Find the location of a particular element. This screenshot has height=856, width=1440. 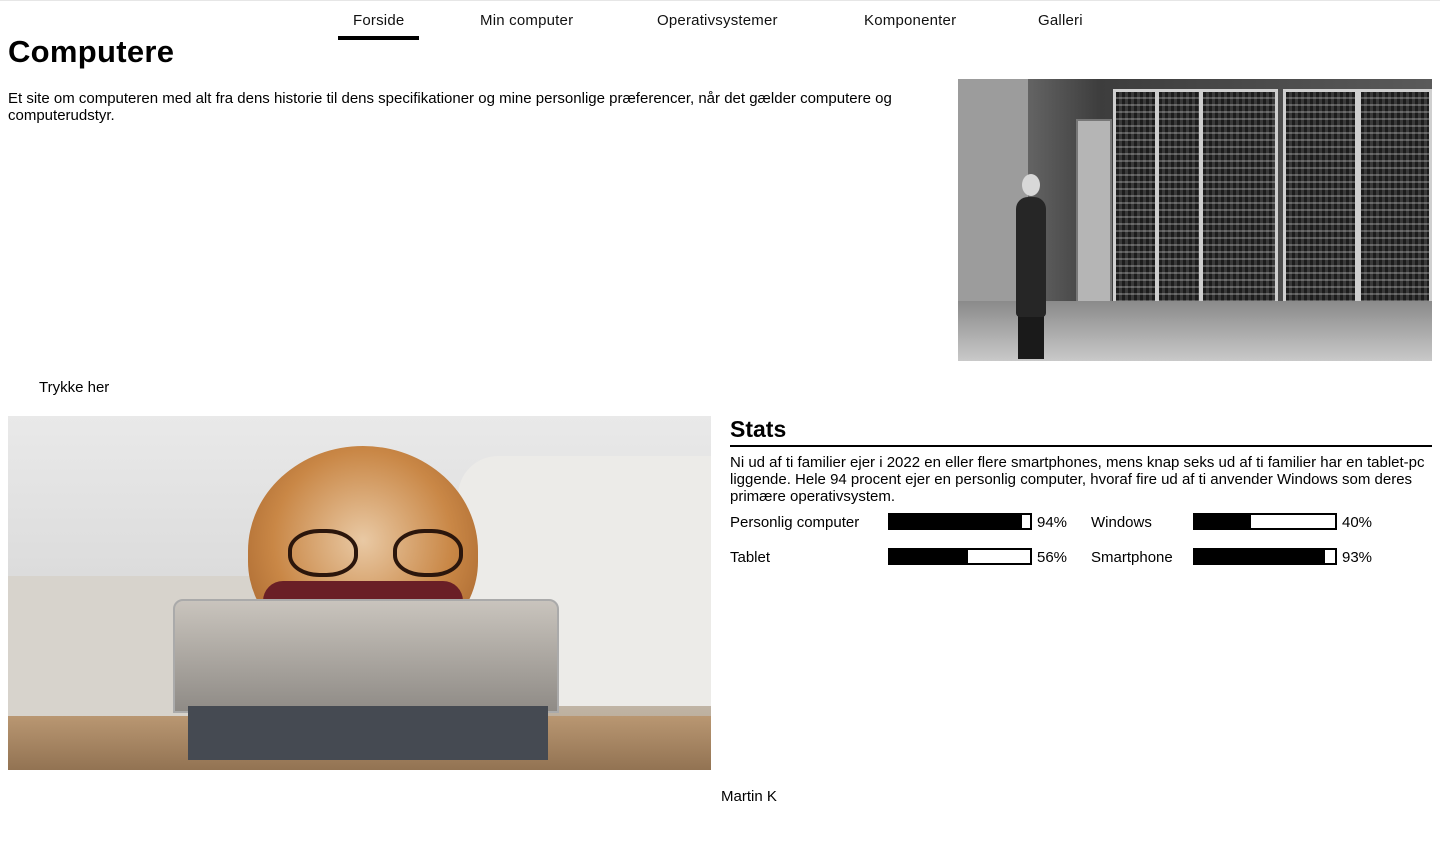

nav-item-forside: Forside is located at coordinates (378, 26).